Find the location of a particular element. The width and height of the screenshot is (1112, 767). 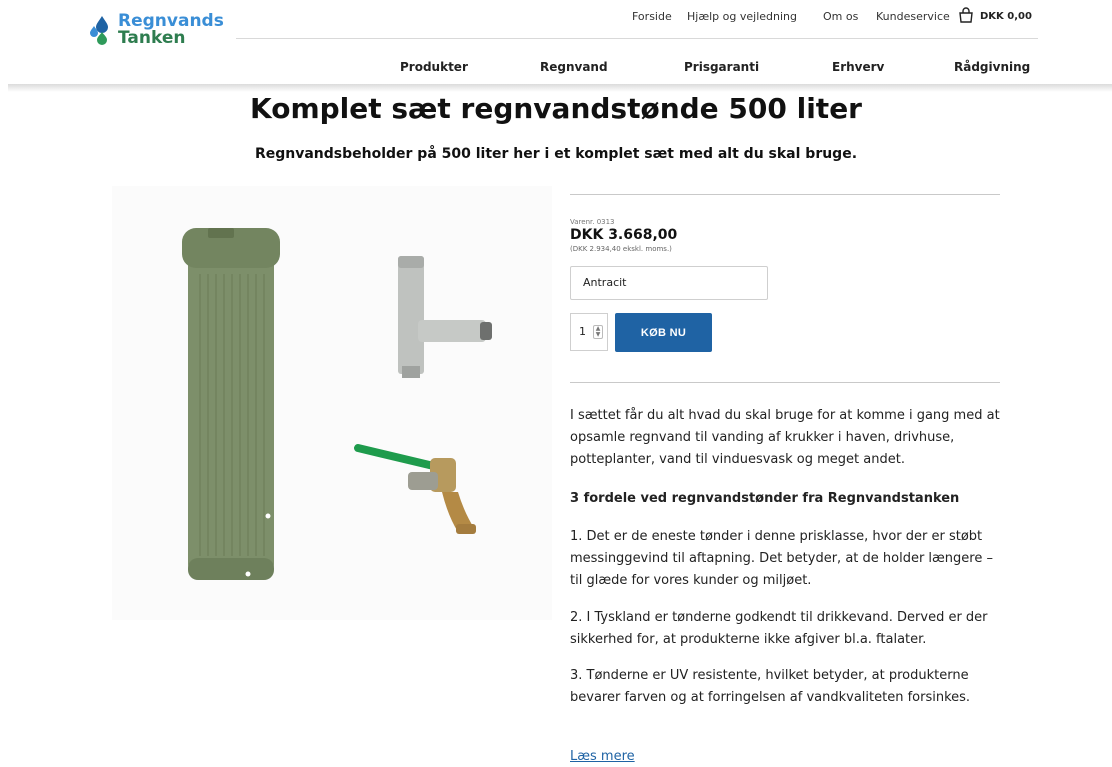

divider-top is located at coordinates (785, 194).